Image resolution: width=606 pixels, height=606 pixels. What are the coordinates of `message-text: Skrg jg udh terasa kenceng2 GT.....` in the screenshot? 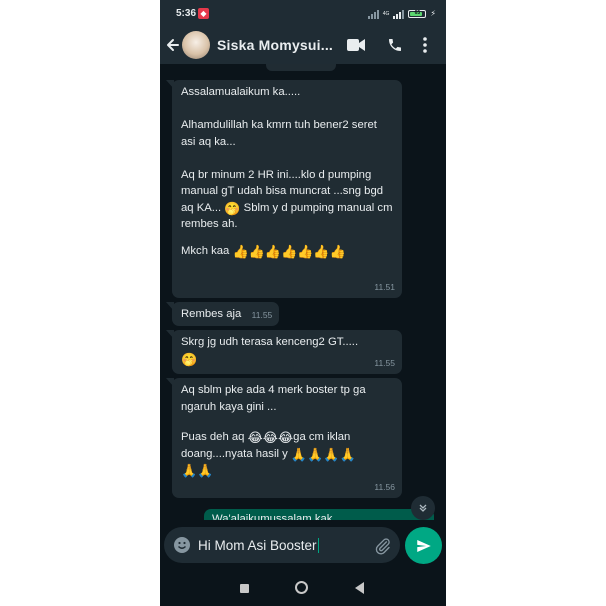 It's located at (270, 342).